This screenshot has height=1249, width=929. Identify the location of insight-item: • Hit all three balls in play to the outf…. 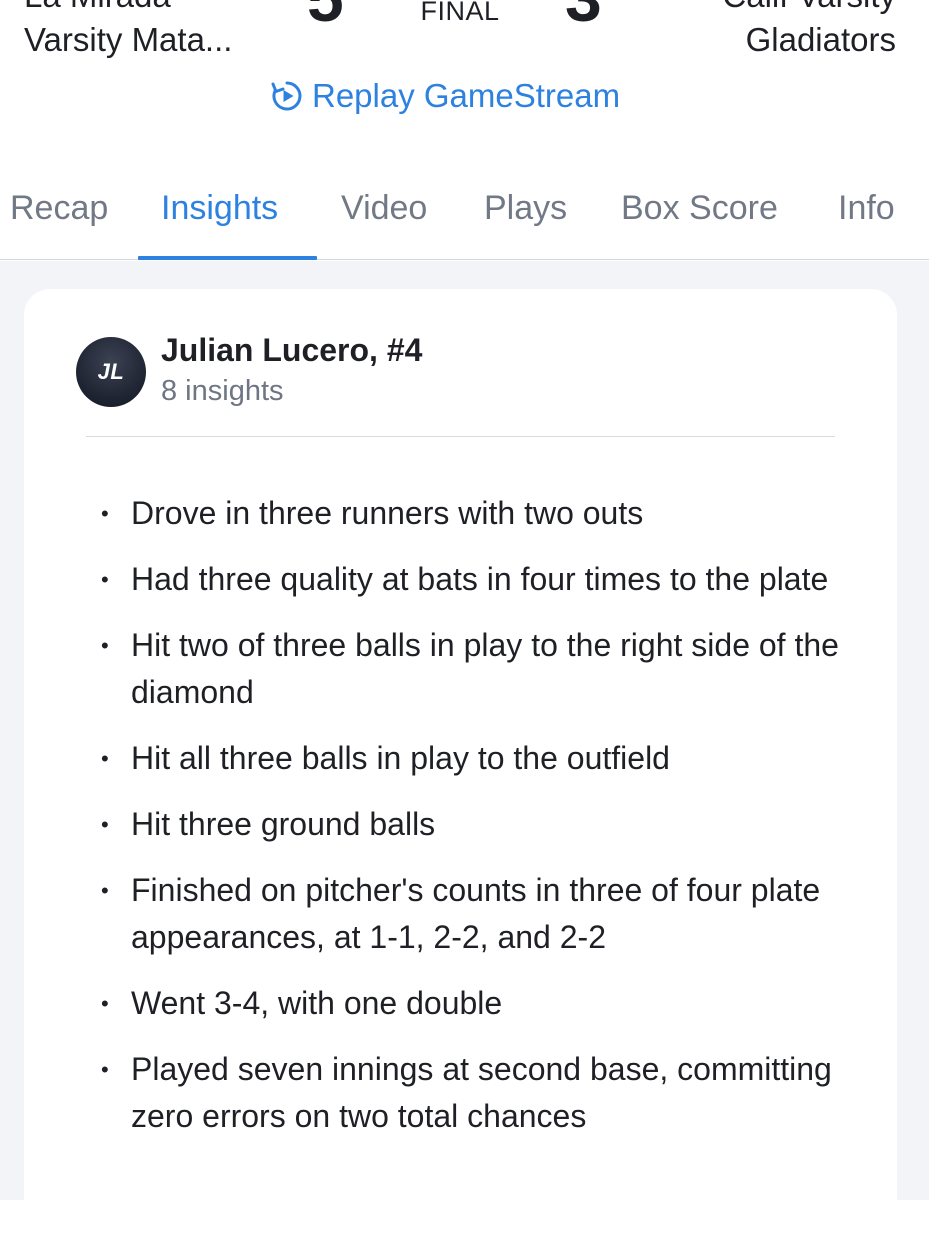
(483, 758).